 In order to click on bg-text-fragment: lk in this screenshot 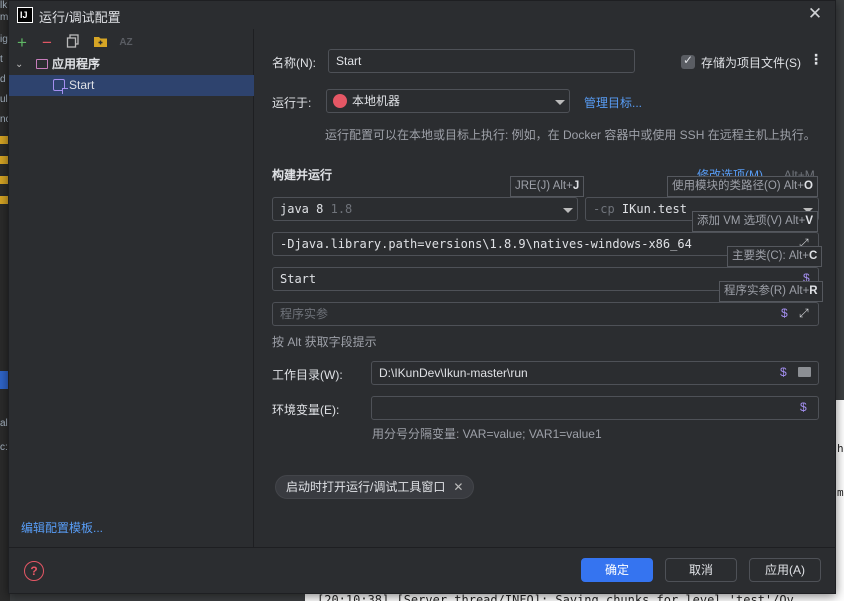, I will do `click(4, 5)`.